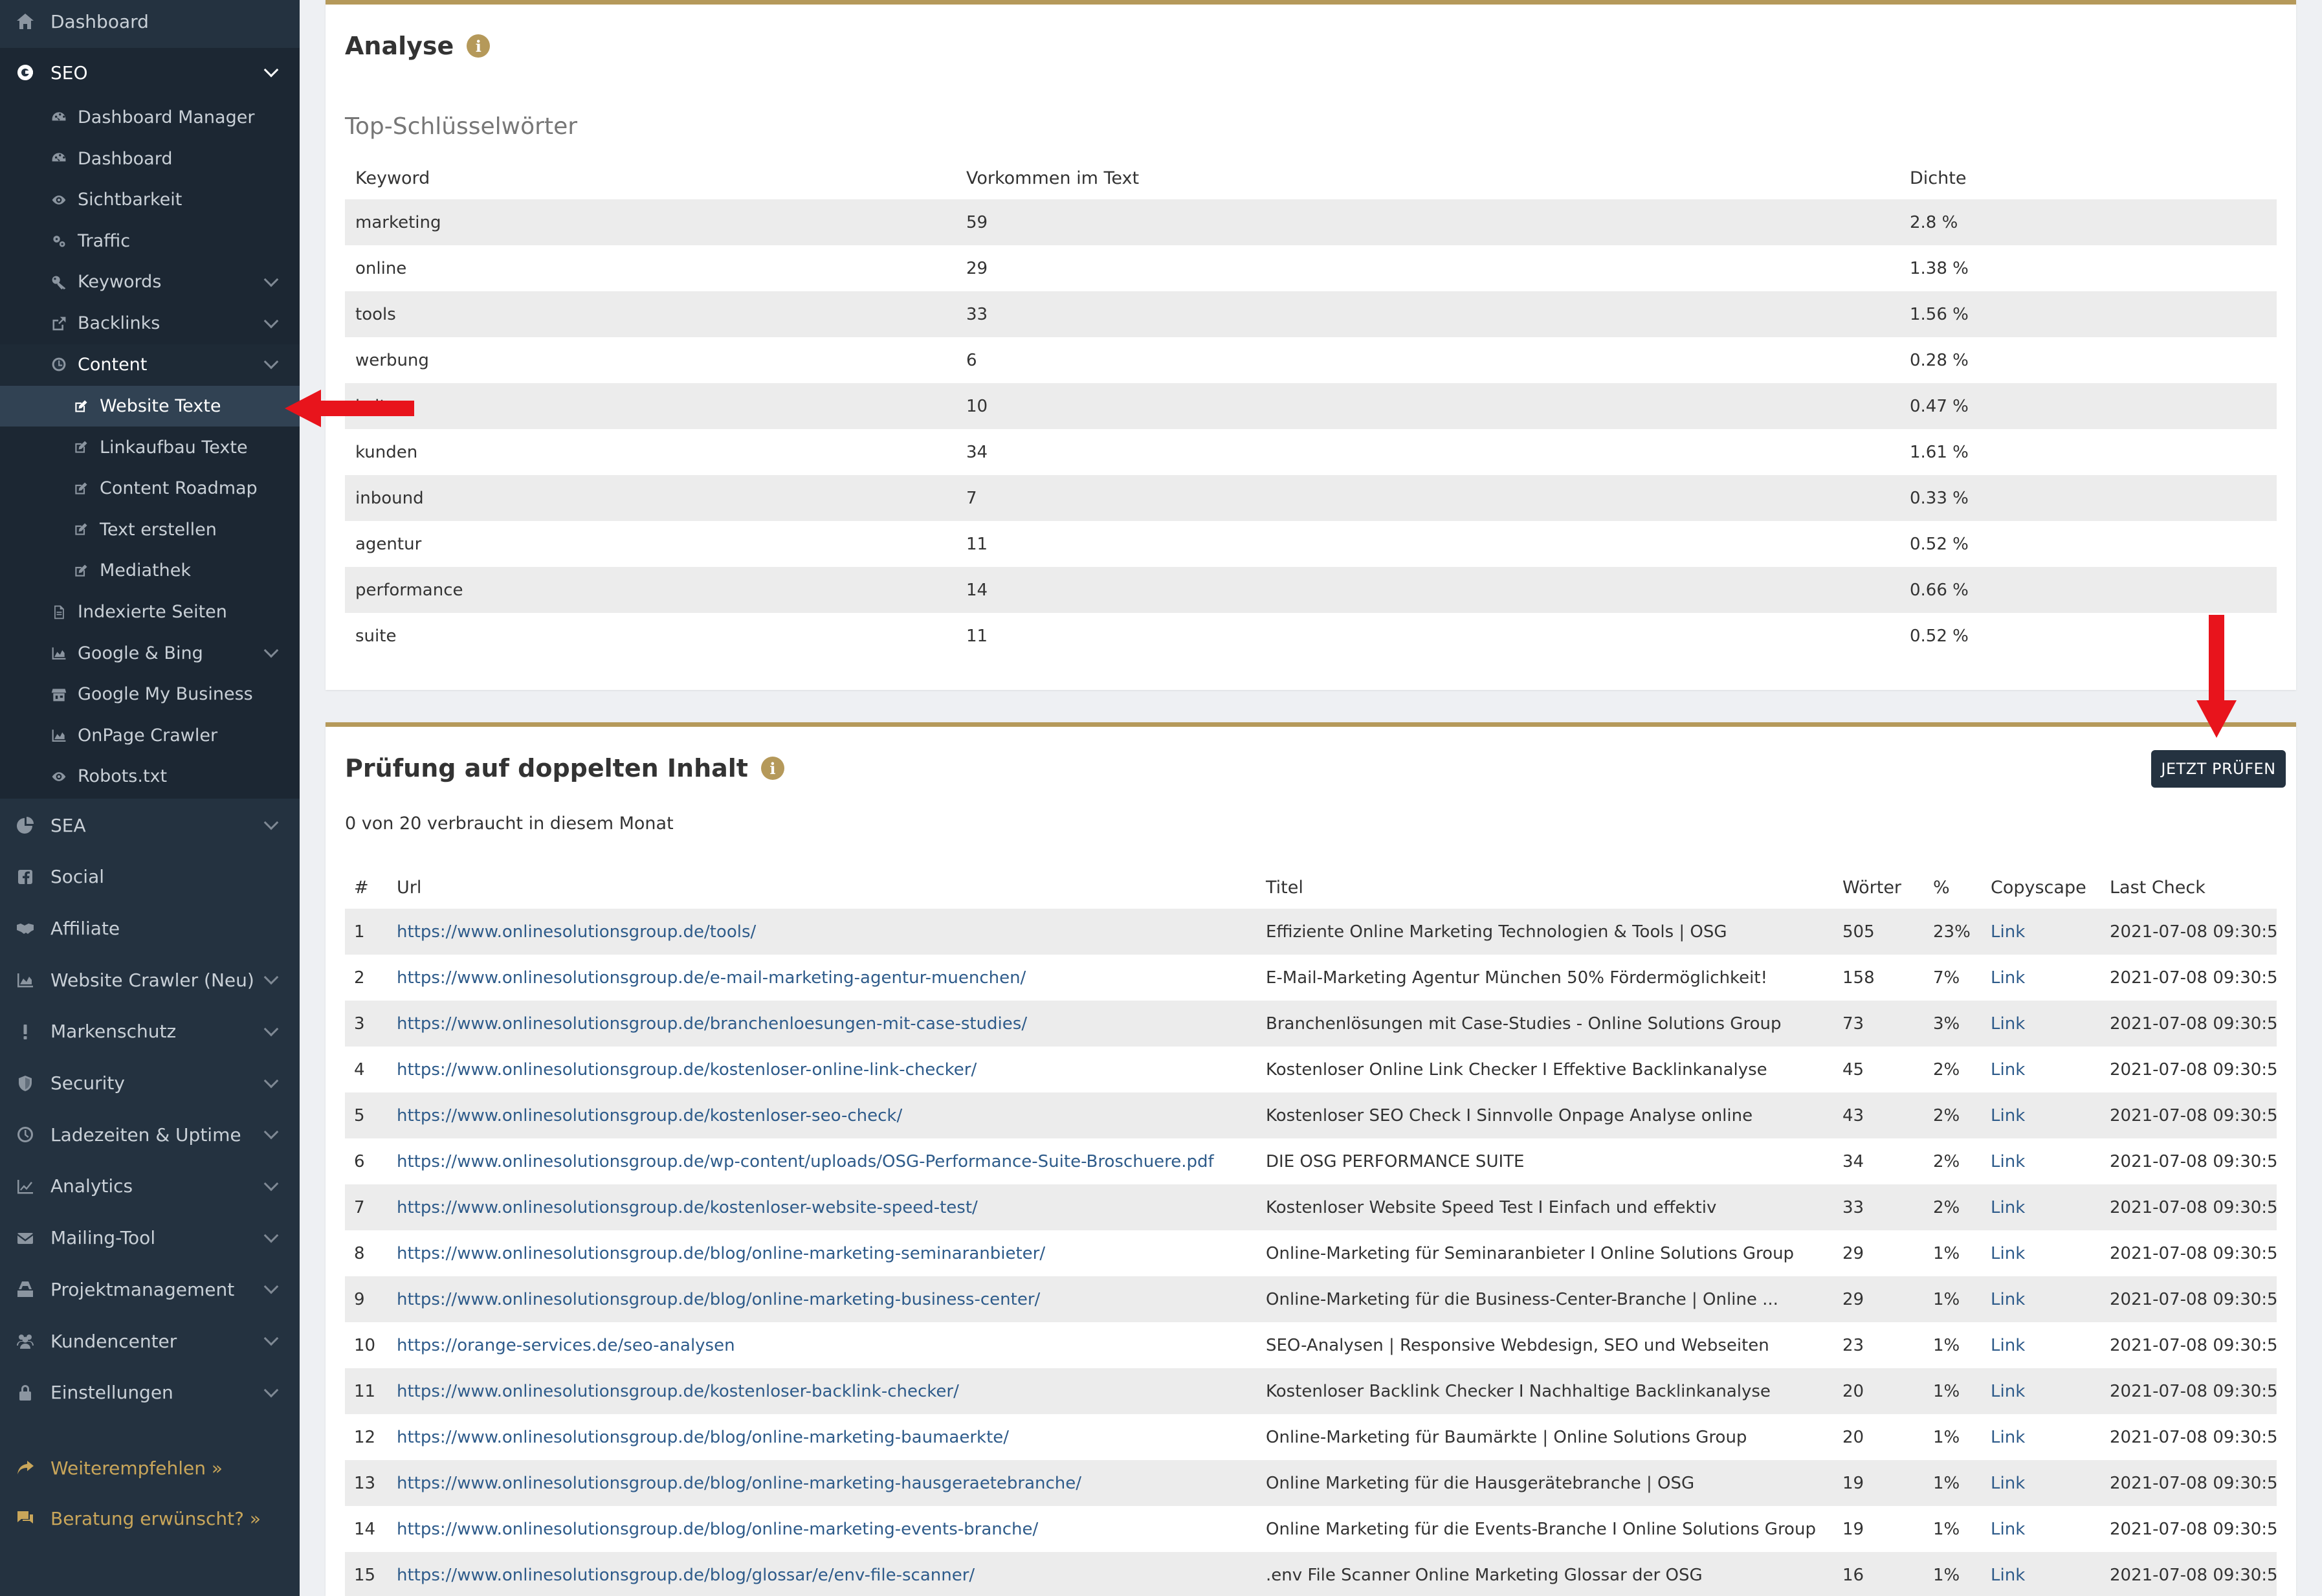 Image resolution: width=2322 pixels, height=1596 pixels. I want to click on store-icon, so click(59, 695).